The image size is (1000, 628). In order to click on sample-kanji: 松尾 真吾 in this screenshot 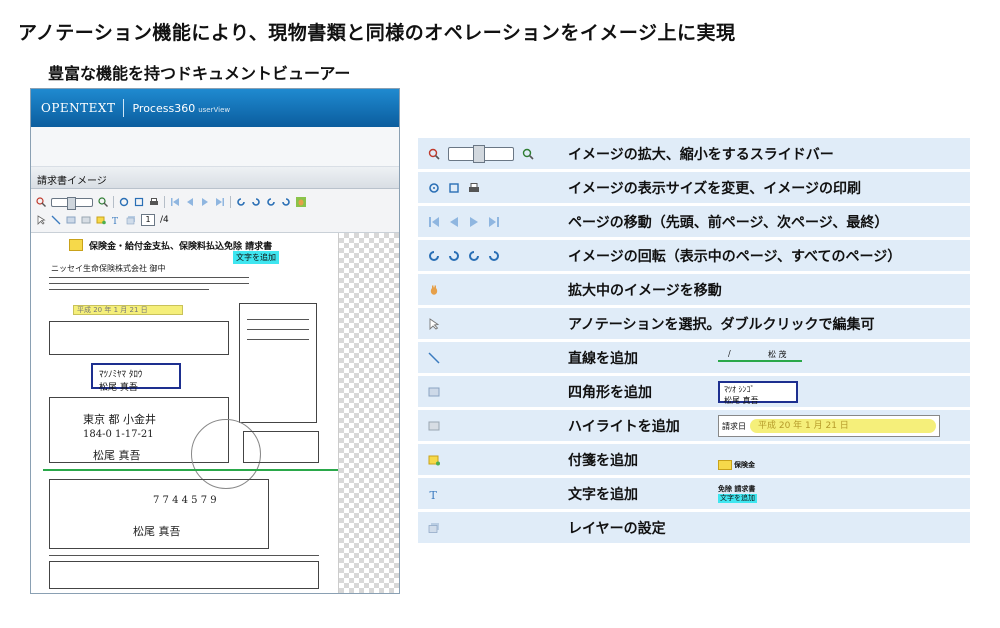, I will do `click(741, 400)`.